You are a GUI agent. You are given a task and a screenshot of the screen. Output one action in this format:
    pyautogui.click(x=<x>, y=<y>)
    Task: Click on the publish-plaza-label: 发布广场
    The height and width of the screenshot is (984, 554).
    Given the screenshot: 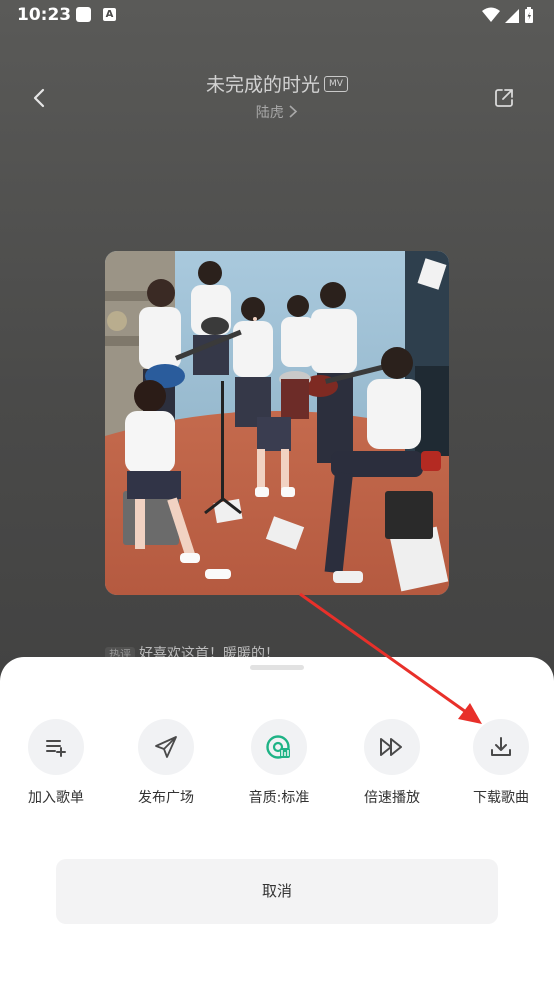 What is the action you would take?
    pyautogui.click(x=166, y=798)
    